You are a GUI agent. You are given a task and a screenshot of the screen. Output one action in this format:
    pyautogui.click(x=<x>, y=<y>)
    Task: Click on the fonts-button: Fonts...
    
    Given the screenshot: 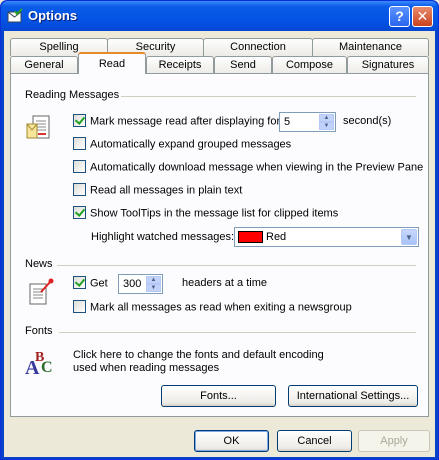 What is the action you would take?
    pyautogui.click(x=218, y=396)
    